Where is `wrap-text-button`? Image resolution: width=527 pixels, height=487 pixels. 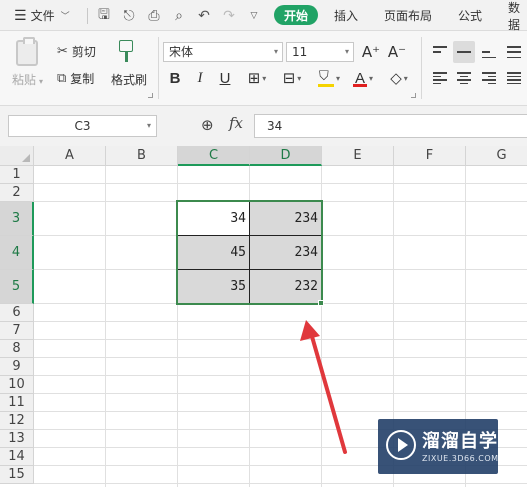 wrap-text-button is located at coordinates (514, 52).